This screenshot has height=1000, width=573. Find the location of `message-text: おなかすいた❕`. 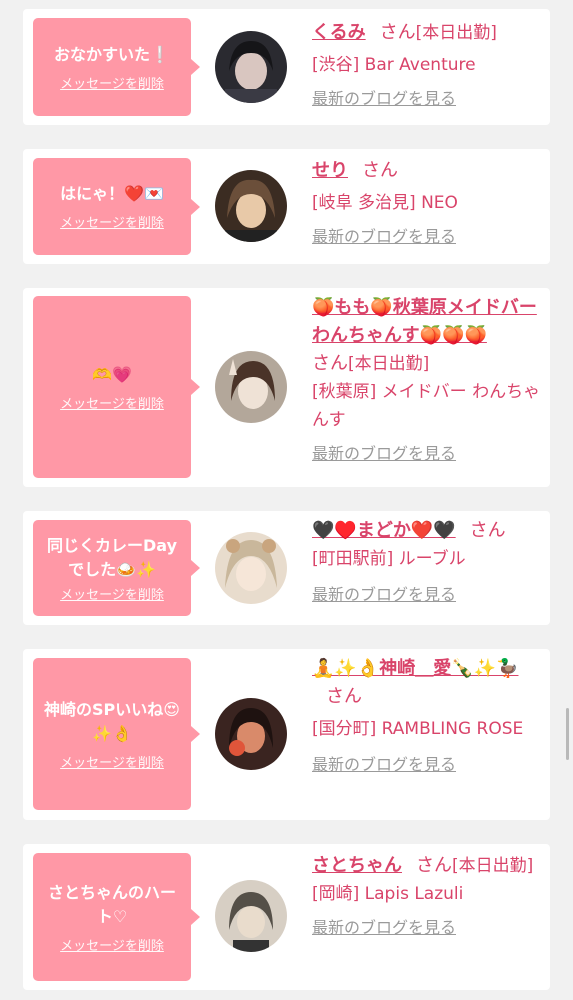

message-text: おなかすいた❕ is located at coordinates (112, 54).